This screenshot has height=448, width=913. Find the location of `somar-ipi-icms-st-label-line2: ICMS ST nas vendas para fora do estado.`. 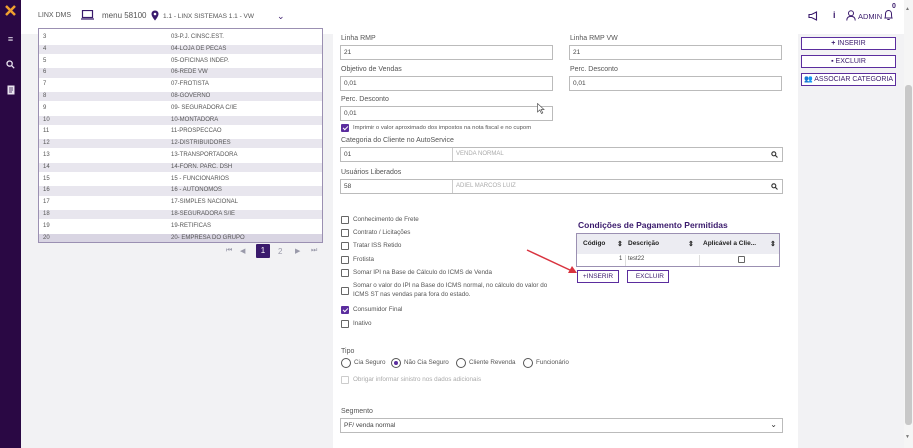

somar-ipi-icms-st-label-line2: ICMS ST nas vendas para fora do estado. is located at coordinates (412, 294).